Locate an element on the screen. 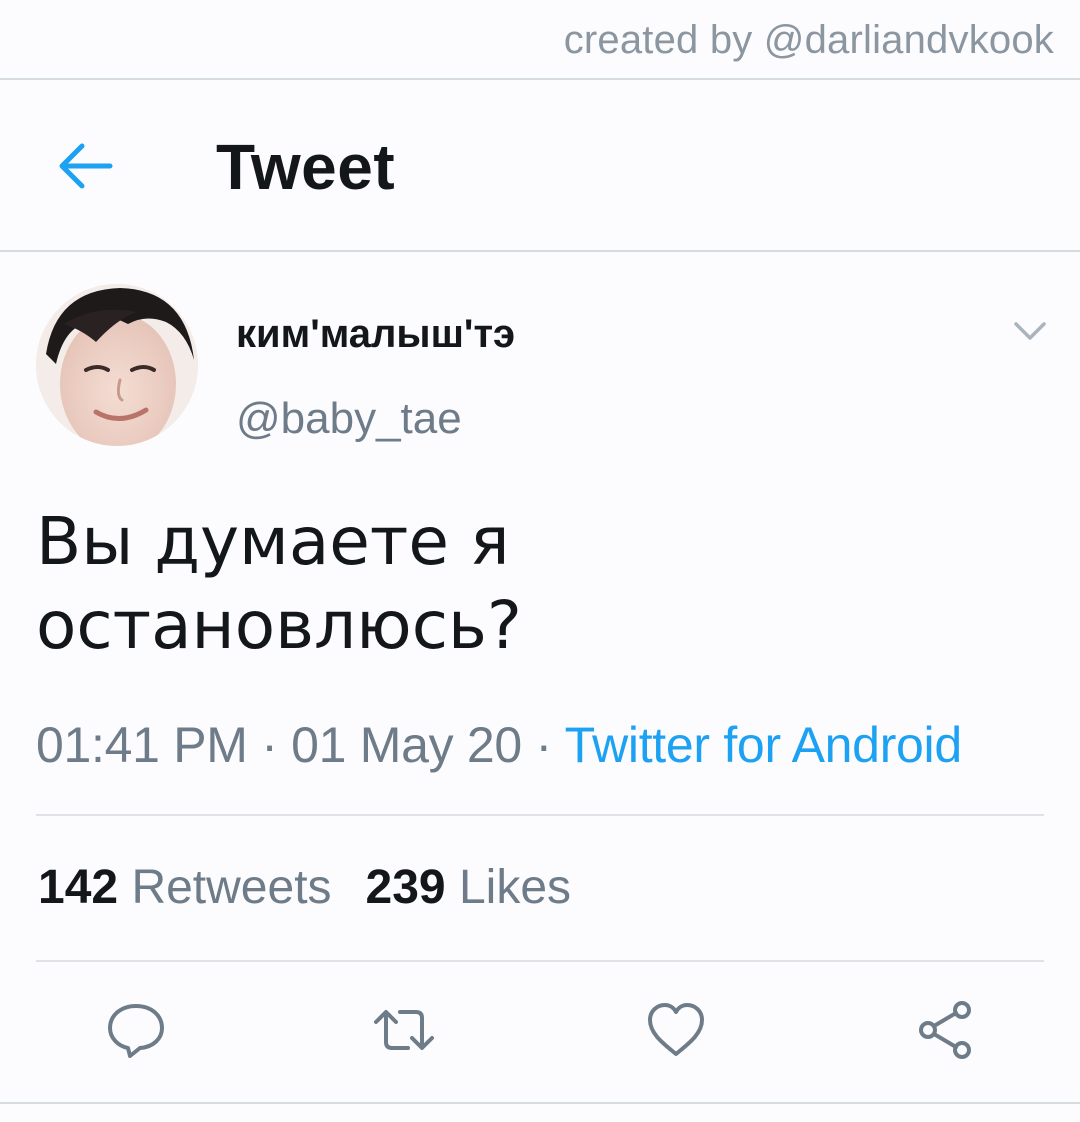  tweet-options-button is located at coordinates (1030, 330).